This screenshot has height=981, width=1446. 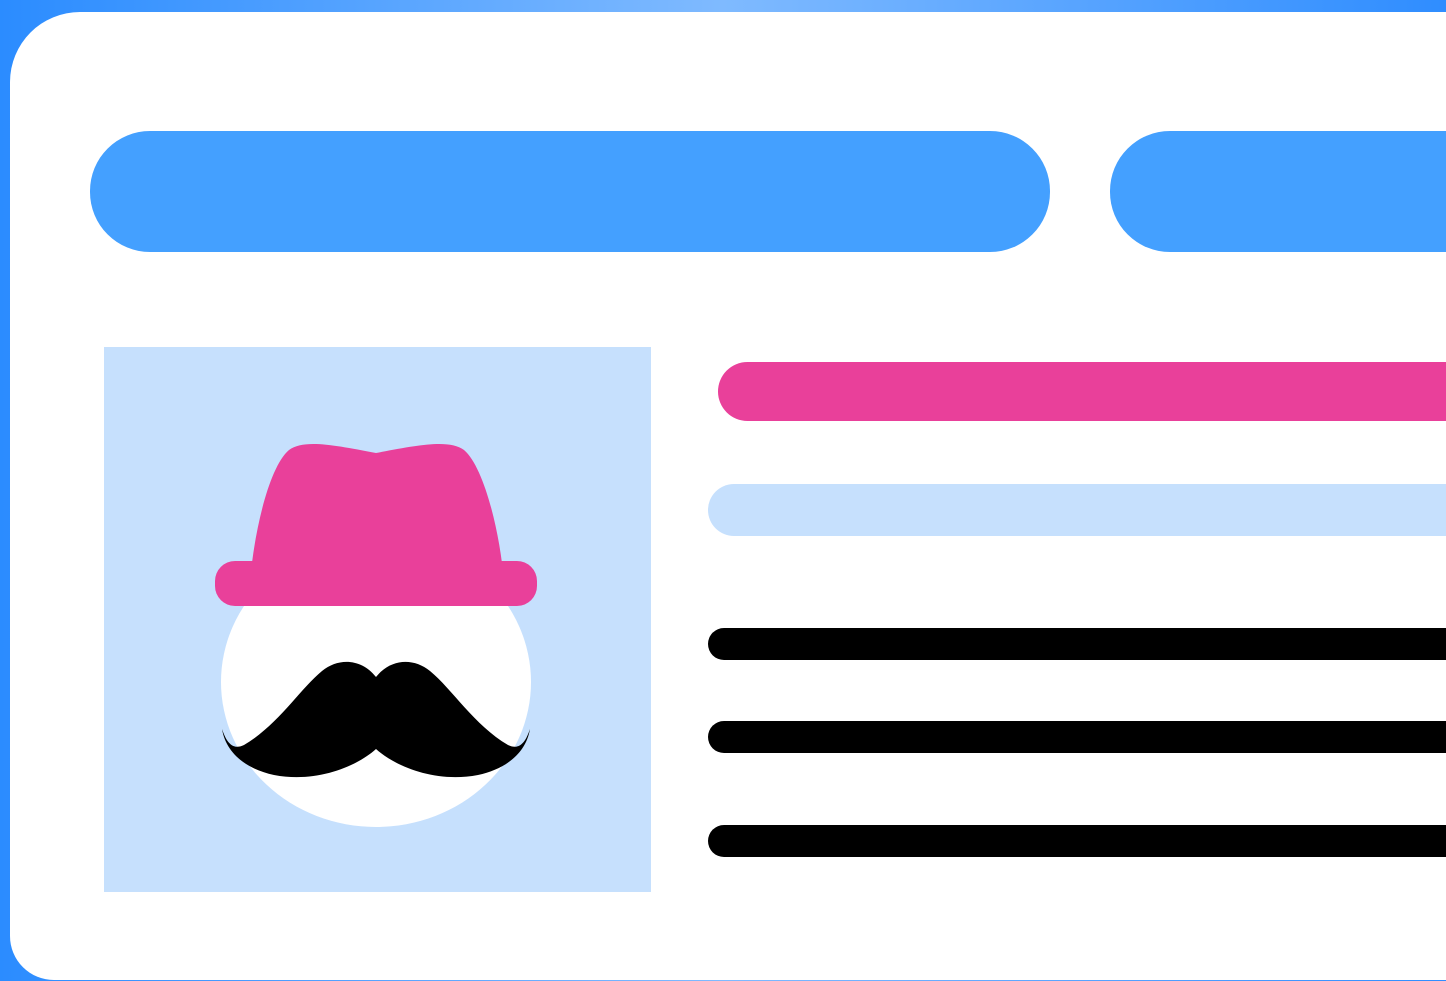 I want to click on subtitle-placeholder-bar, so click(x=1077, y=510).